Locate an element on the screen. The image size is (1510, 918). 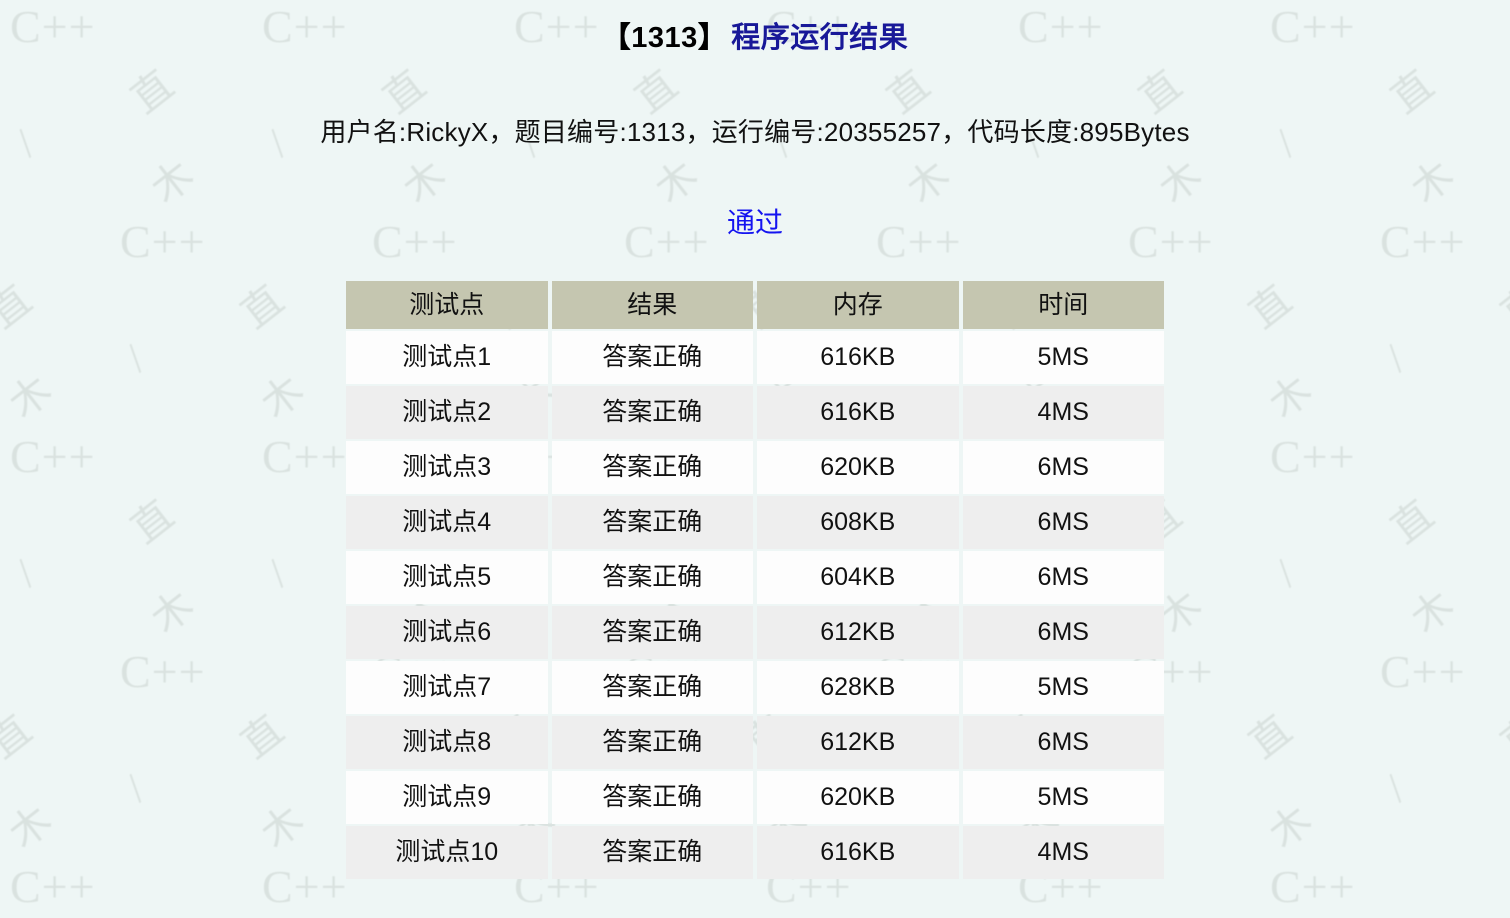
table-row: 测试点9 答案正确 620KB 5MS is located at coordinates (755, 797).